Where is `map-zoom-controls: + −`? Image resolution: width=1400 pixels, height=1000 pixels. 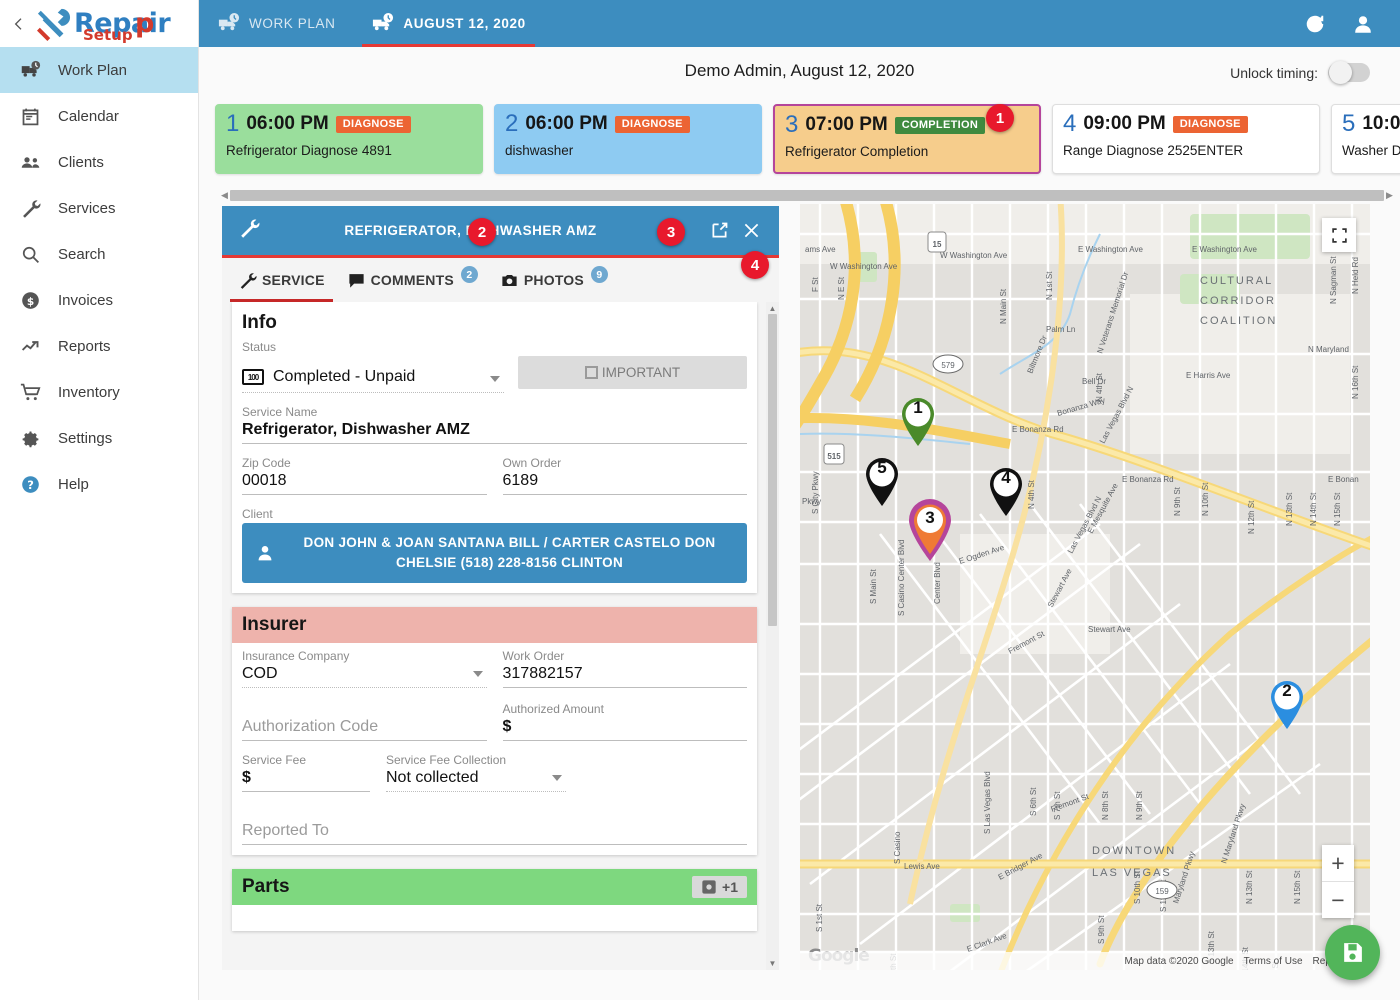 map-zoom-controls: + − is located at coordinates (1338, 881).